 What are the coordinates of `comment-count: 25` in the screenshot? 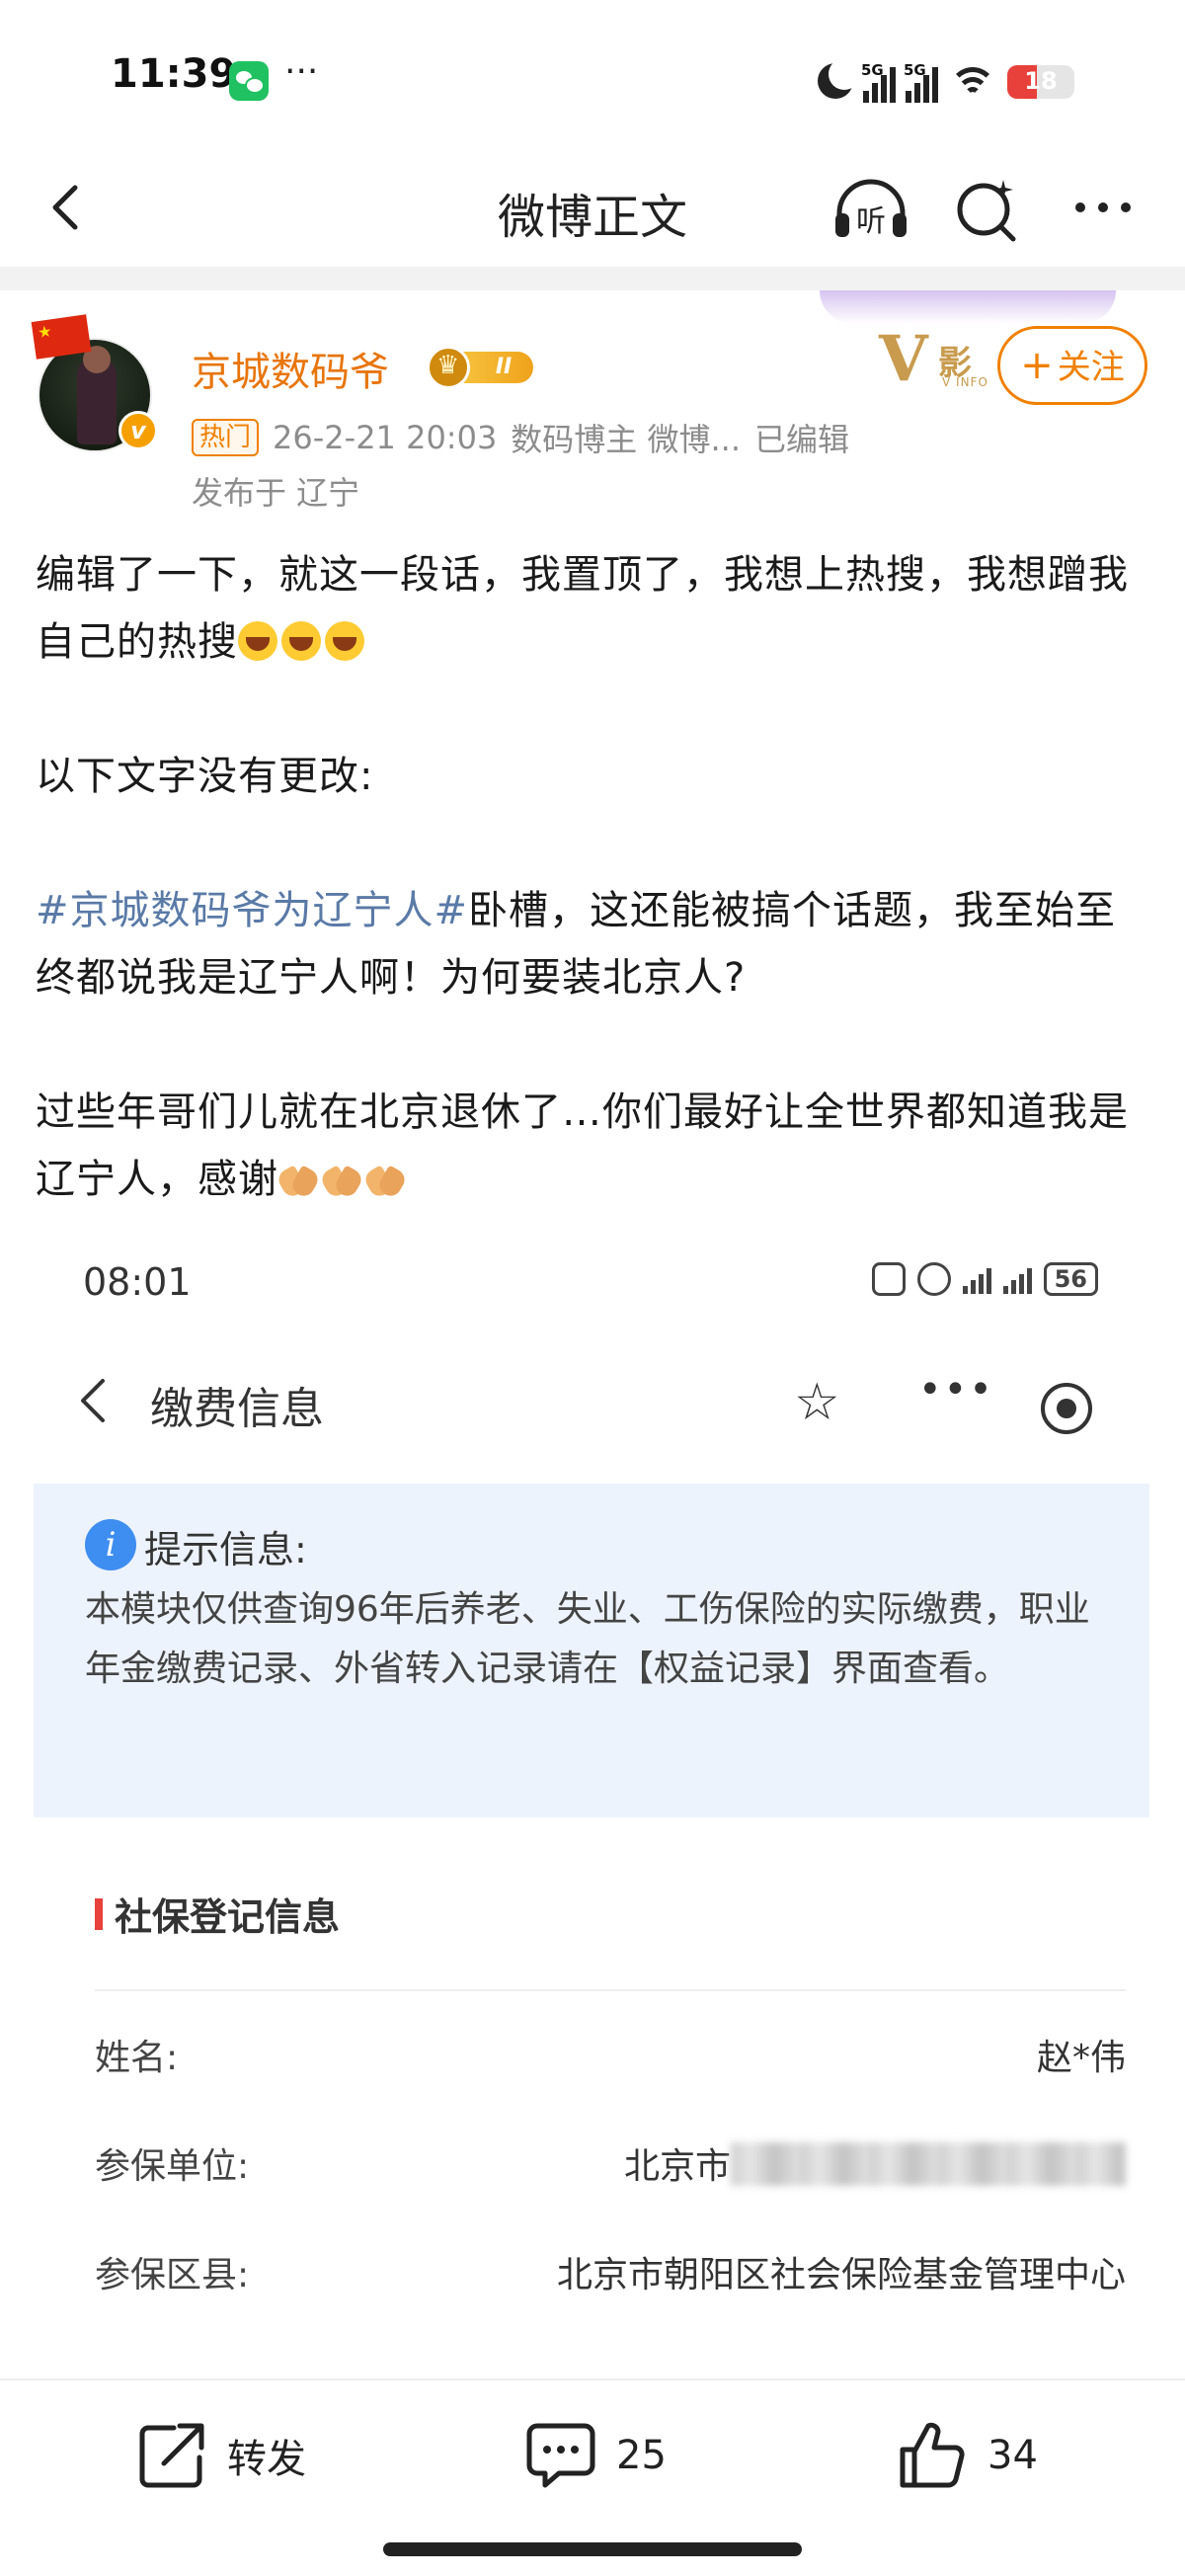 It's located at (641, 2455).